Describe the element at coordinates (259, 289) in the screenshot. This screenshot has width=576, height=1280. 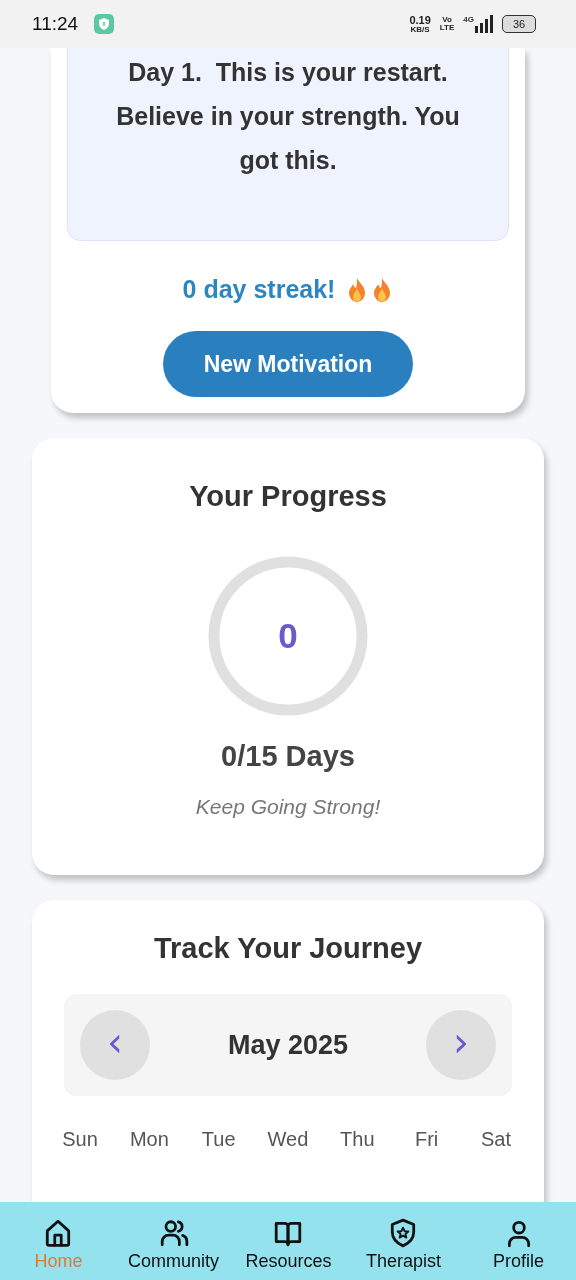
I see `streak-count: 0 day streak!` at that location.